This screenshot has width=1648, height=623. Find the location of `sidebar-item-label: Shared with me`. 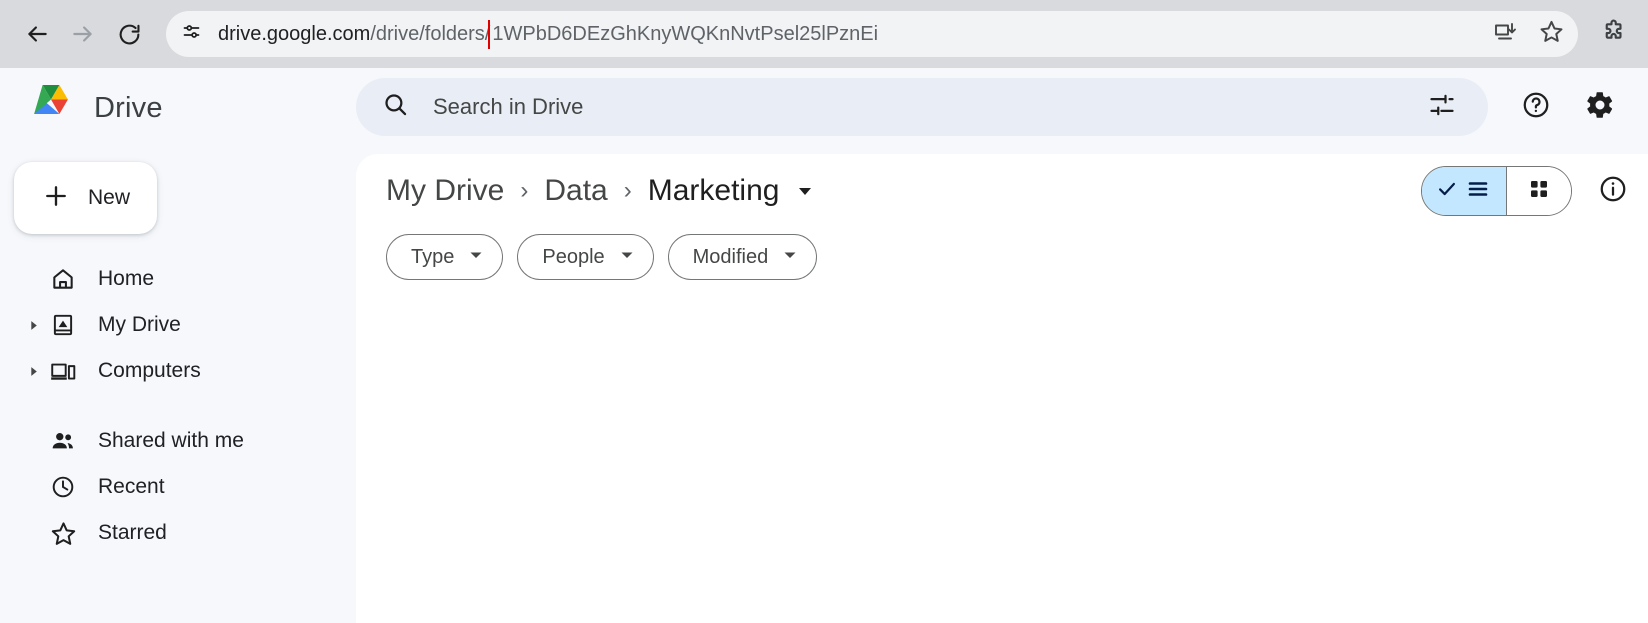

sidebar-item-label: Shared with me is located at coordinates (171, 440).